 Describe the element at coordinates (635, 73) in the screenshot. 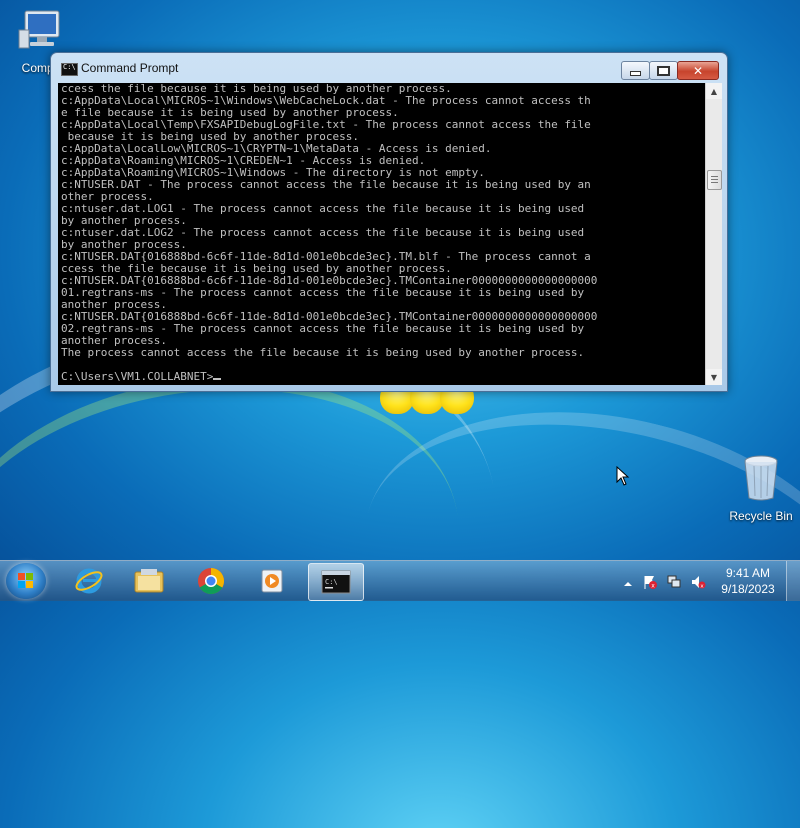

I see `minimize-icon` at that location.